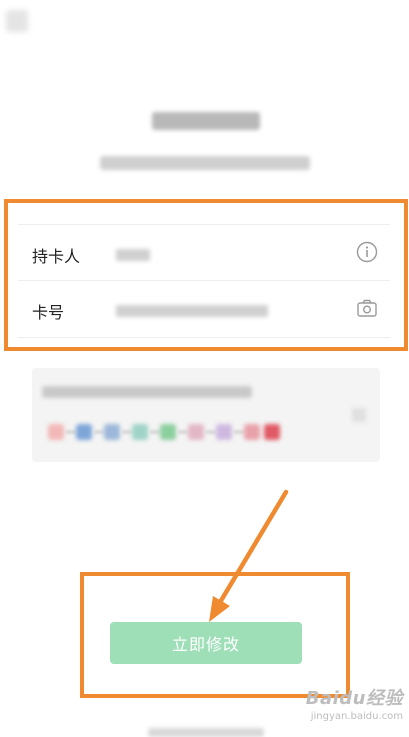  I want to click on card-number-row: 卡号, so click(204, 309).